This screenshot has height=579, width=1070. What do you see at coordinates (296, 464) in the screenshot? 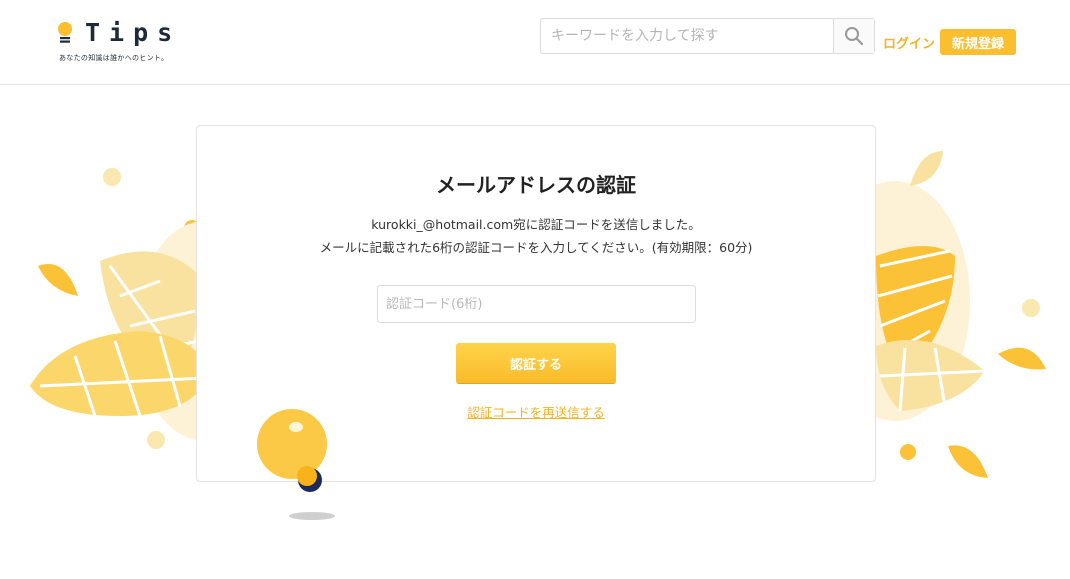
I see `lightbulb-mascot-icon` at bounding box center [296, 464].